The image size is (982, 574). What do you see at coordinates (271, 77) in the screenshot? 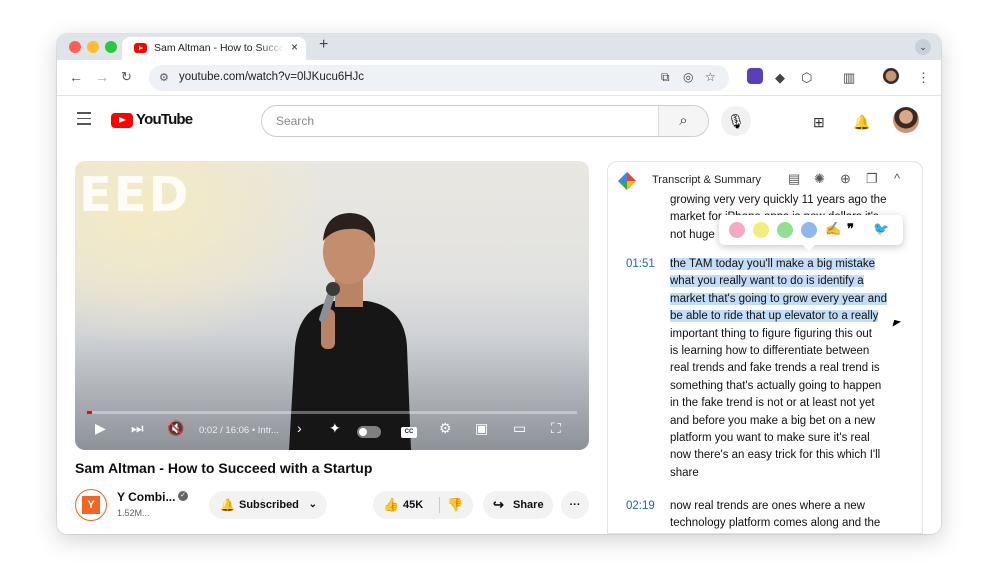
I see `url-text: youtube.com/watch?v=0lJKucu6HJc` at bounding box center [271, 77].